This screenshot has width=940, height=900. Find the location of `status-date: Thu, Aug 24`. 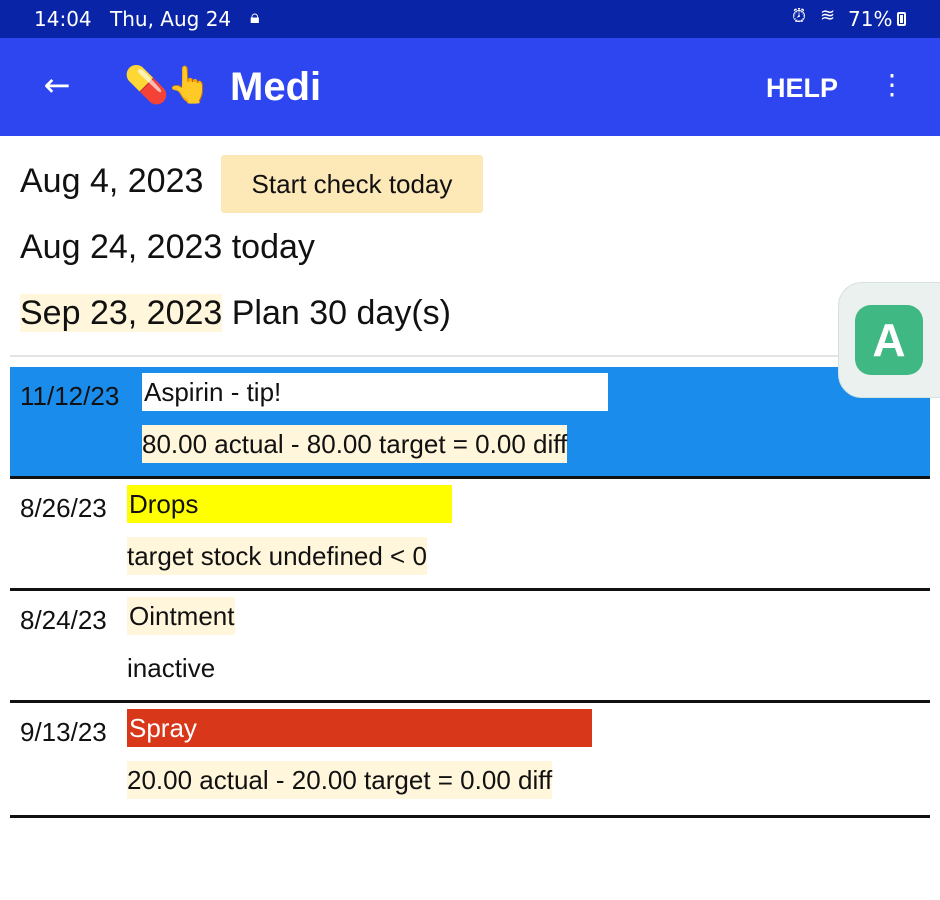

status-date: Thu, Aug 24 is located at coordinates (171, 19).